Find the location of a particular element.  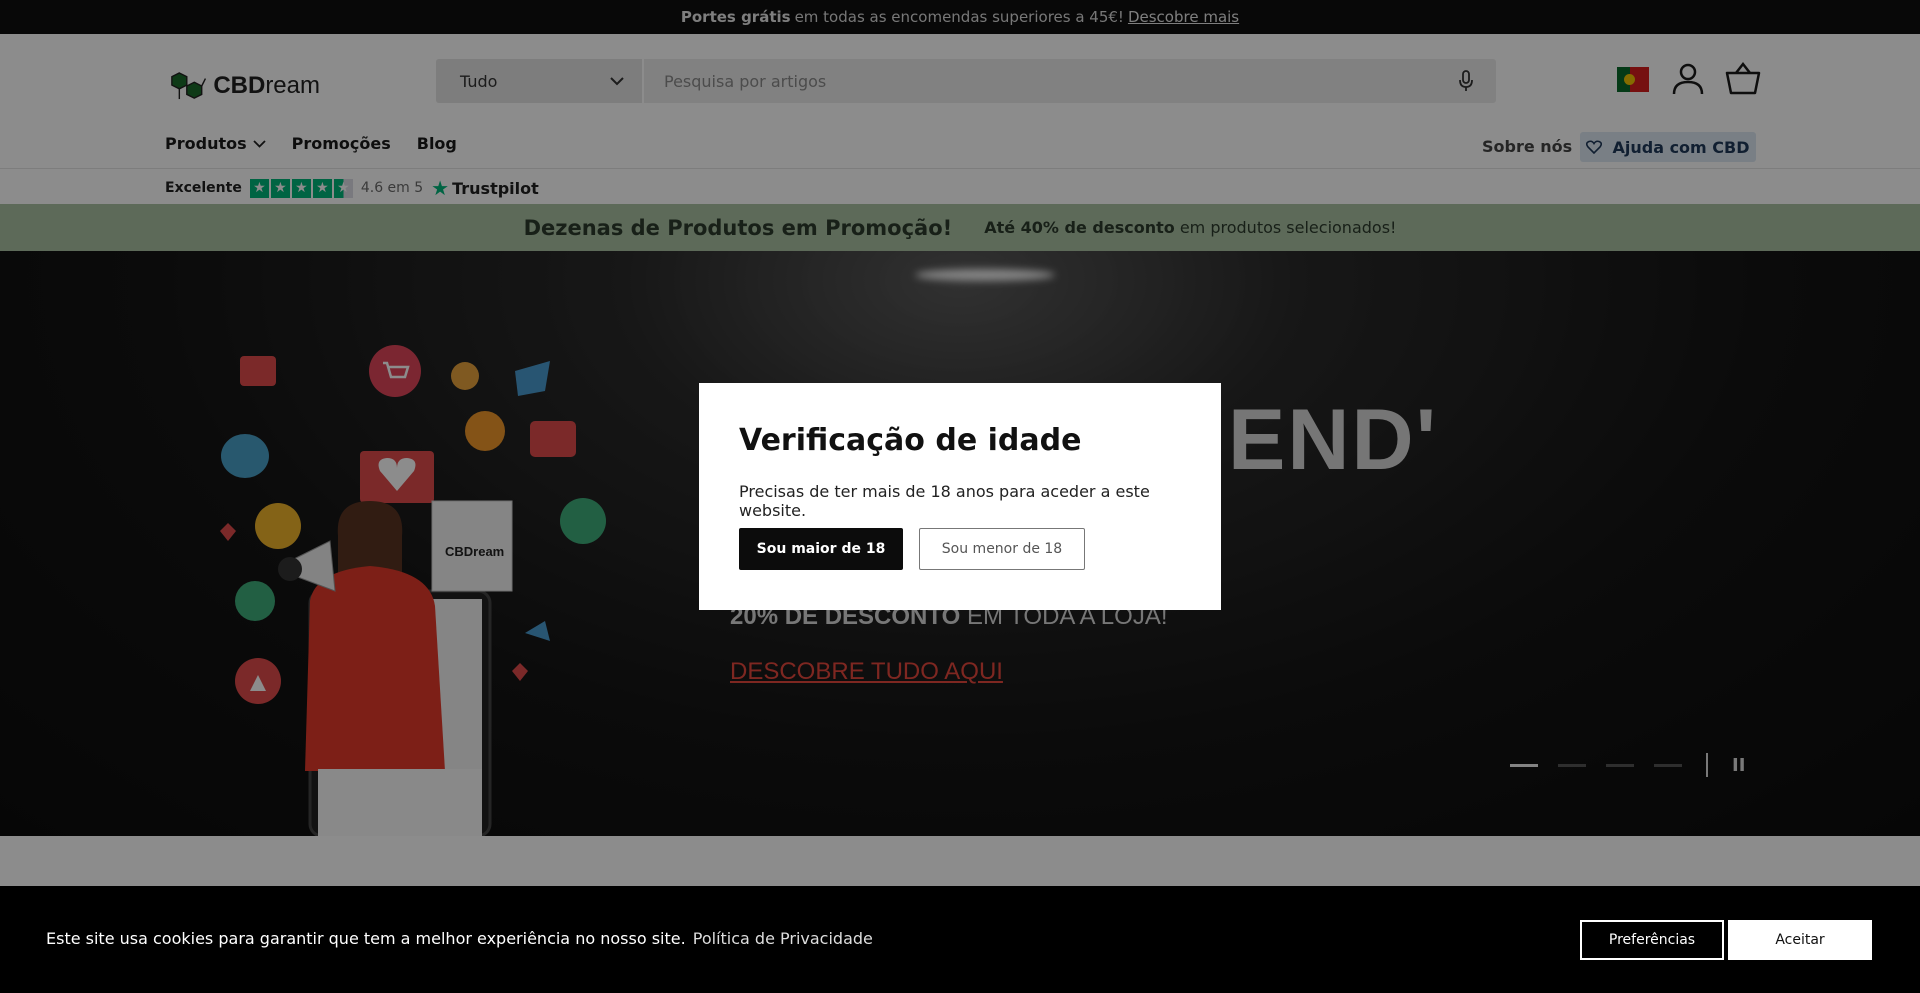

cookie-preferences-button: Preferências is located at coordinates (1652, 940).